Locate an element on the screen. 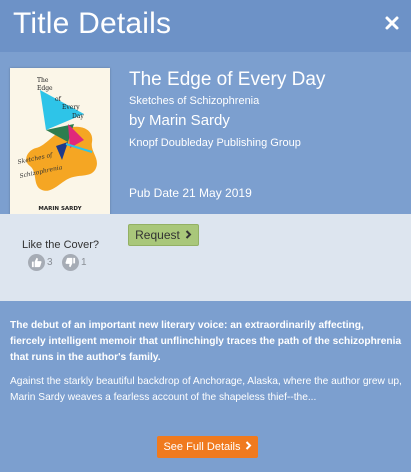 The height and width of the screenshot is (472, 411). see-full-details-button: See Full Details is located at coordinates (207, 447).